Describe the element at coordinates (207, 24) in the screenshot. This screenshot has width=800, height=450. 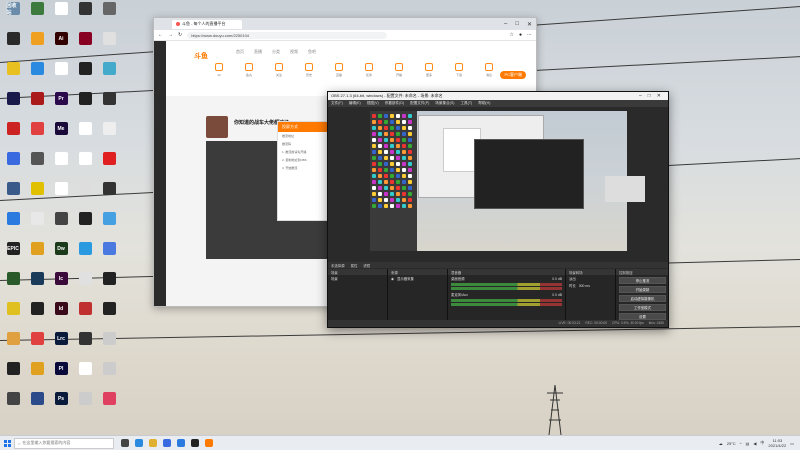
I see `browser-tab: 斗鱼 - 每个人的直播平台` at that location.